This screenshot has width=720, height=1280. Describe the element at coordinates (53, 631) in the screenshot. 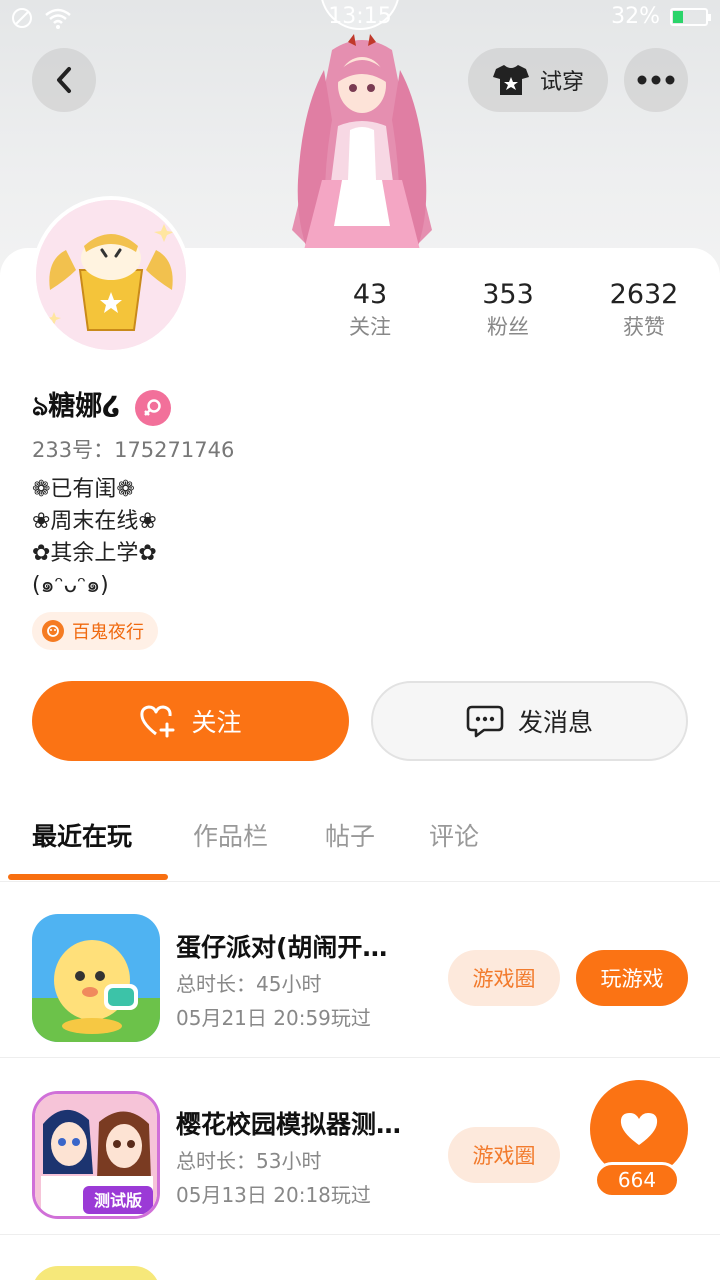

I see `badge-icon` at that location.